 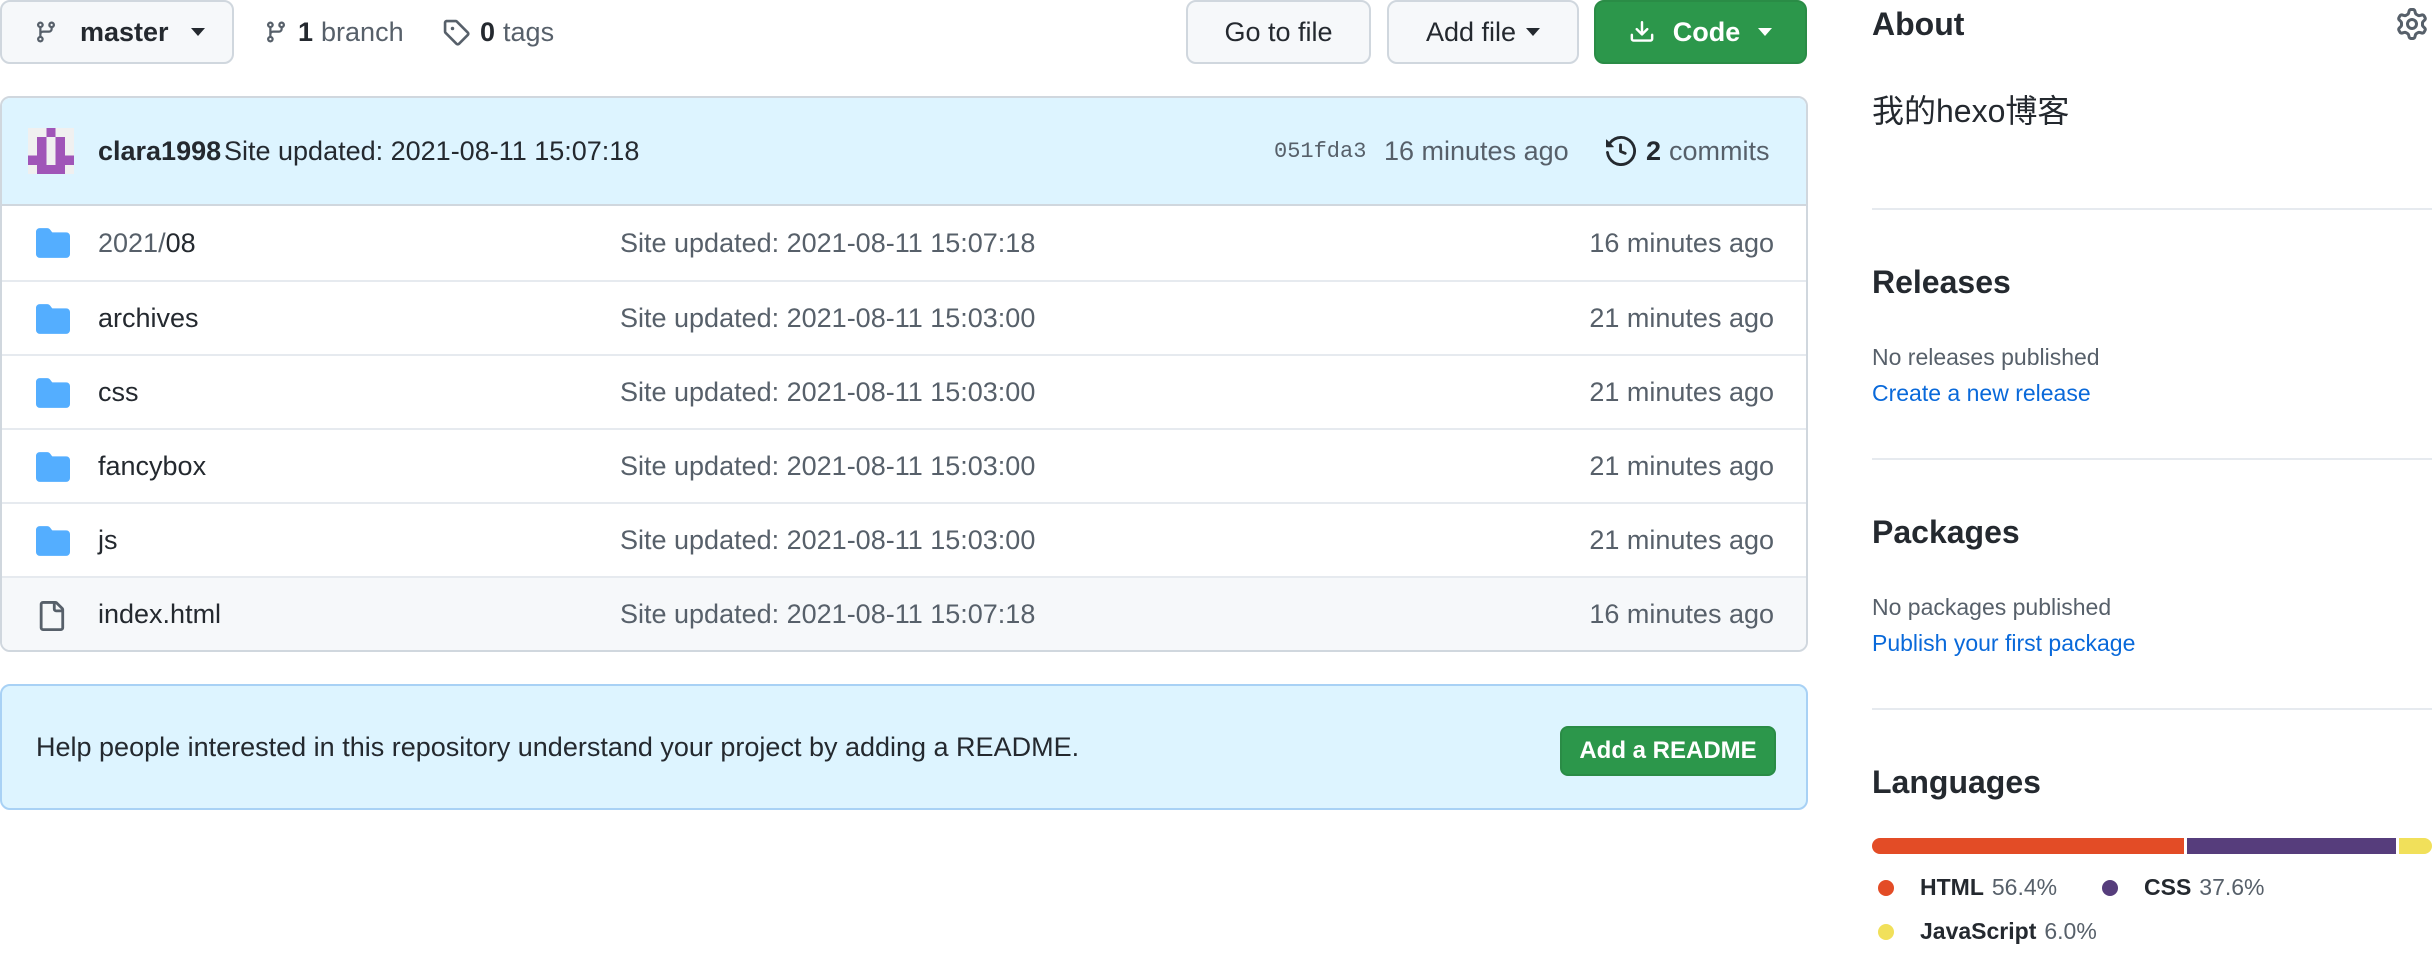 What do you see at coordinates (1946, 532) in the screenshot?
I see `packages-heading: Packages` at bounding box center [1946, 532].